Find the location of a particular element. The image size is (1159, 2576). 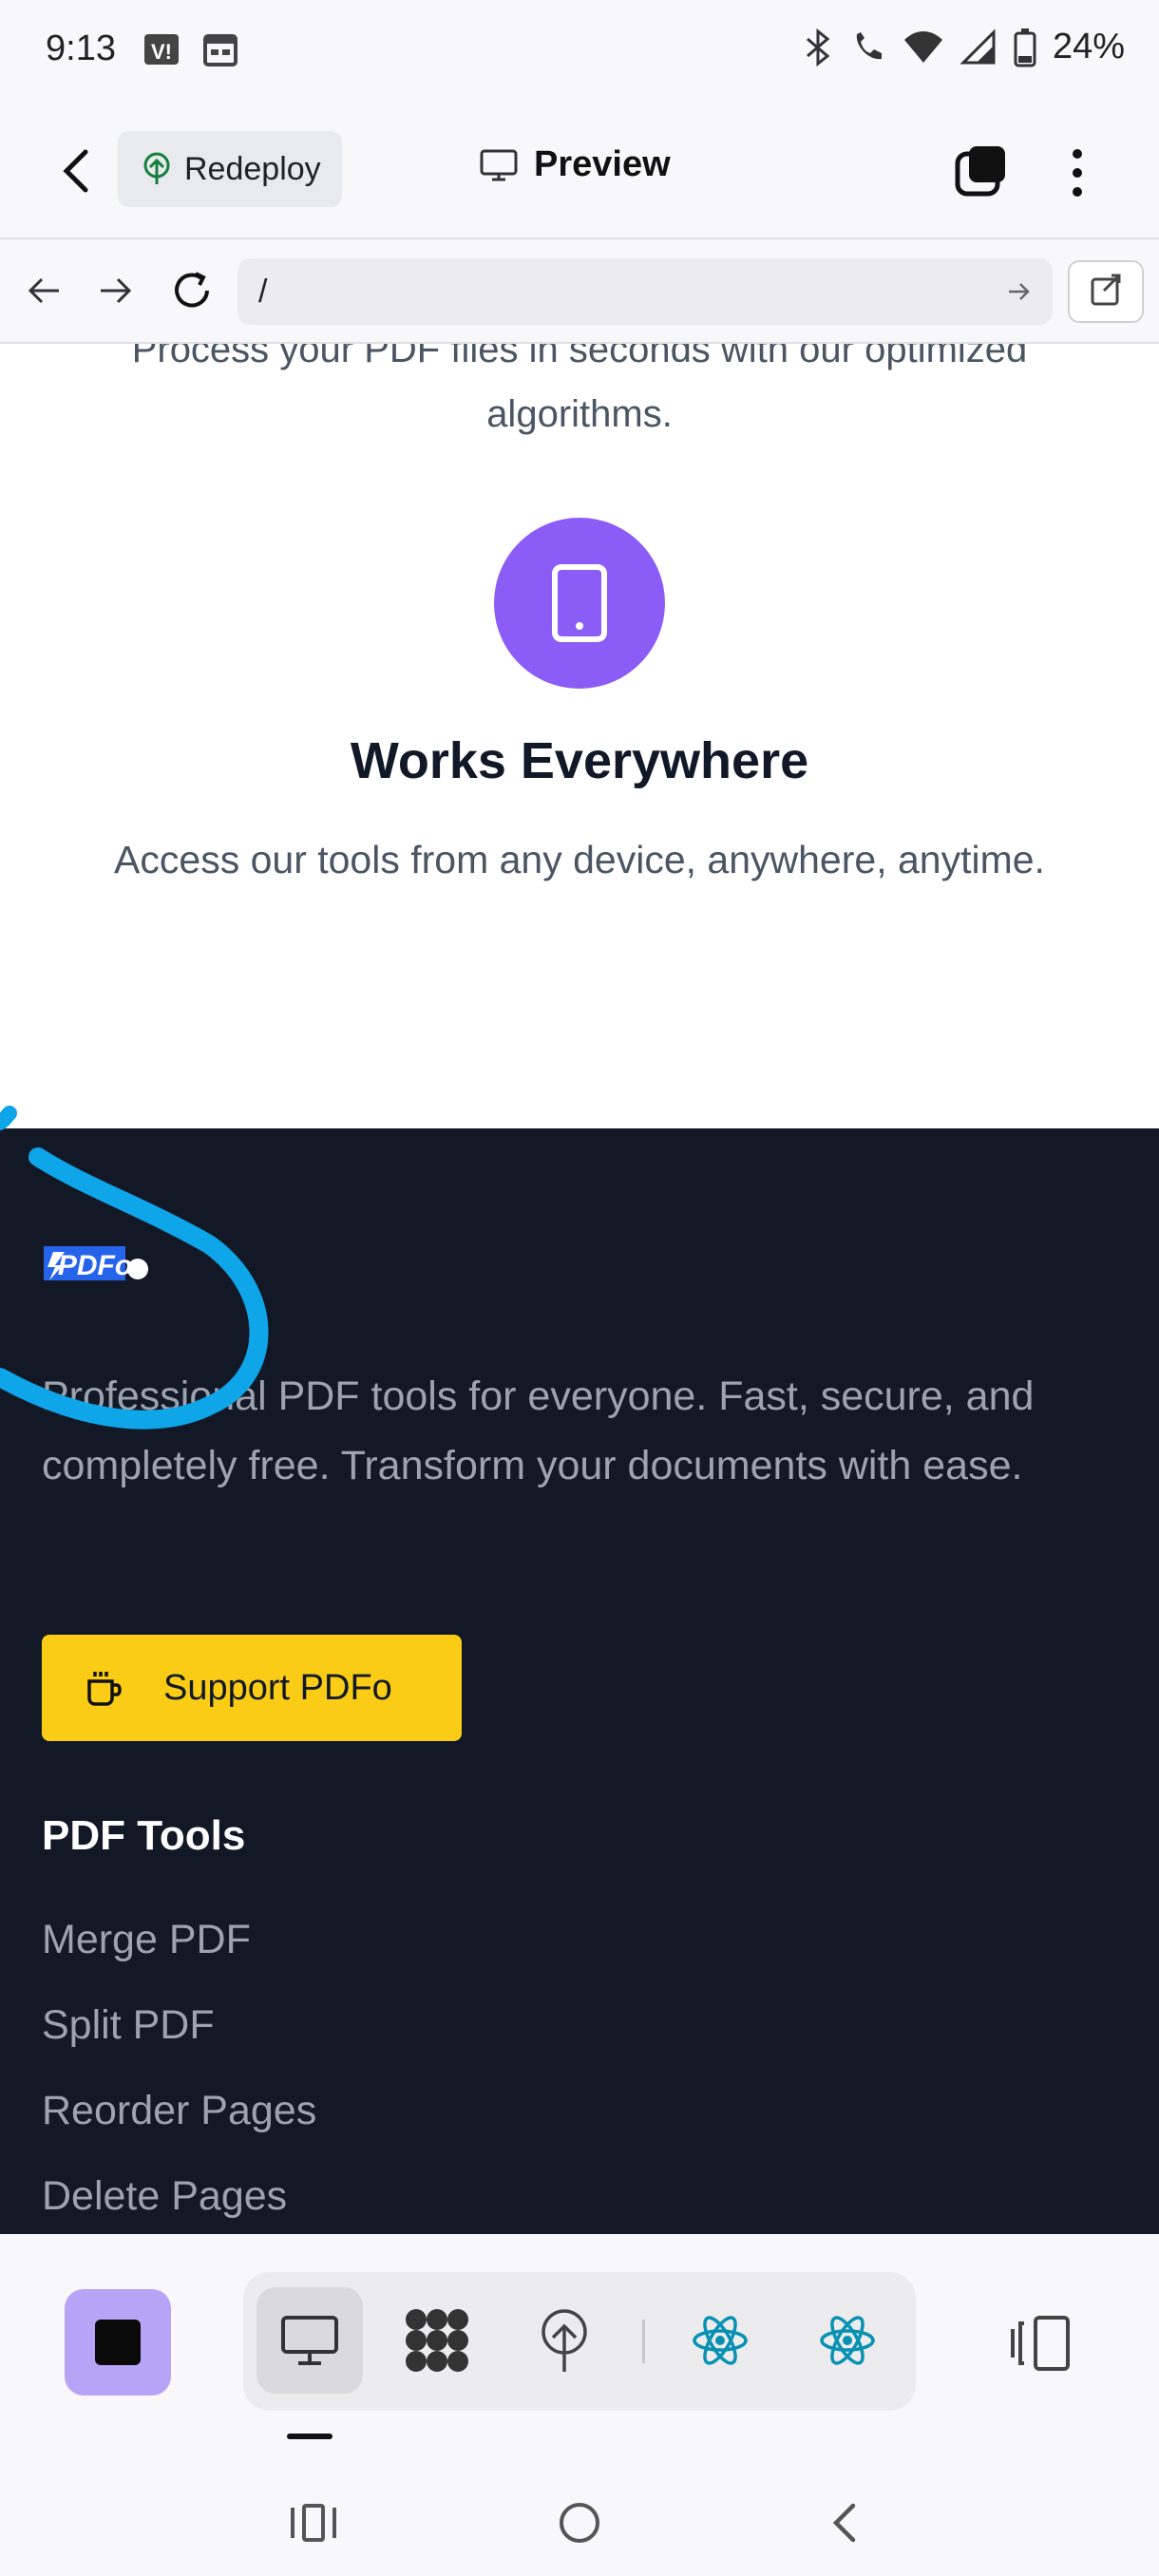

url-bar: / is located at coordinates (579, 291).